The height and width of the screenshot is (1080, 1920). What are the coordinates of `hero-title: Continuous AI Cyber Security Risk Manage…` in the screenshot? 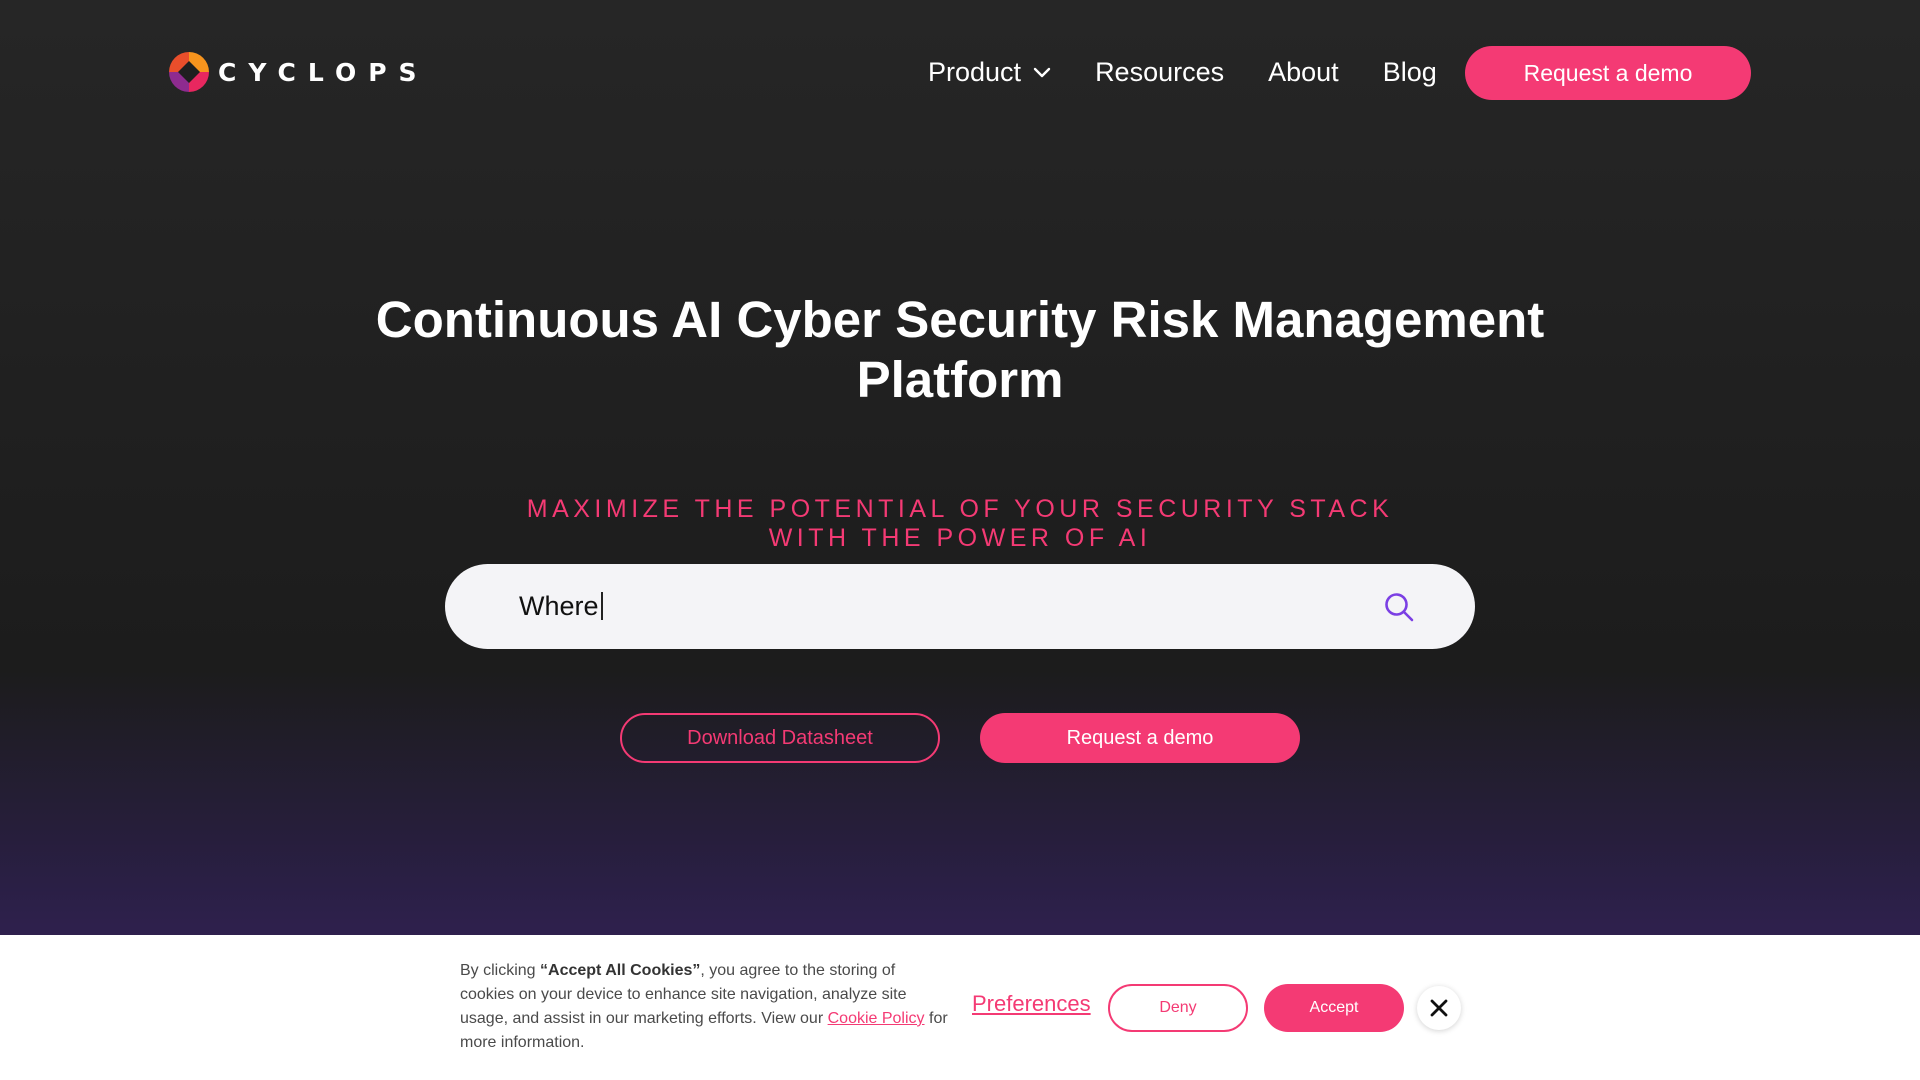 It's located at (960, 349).